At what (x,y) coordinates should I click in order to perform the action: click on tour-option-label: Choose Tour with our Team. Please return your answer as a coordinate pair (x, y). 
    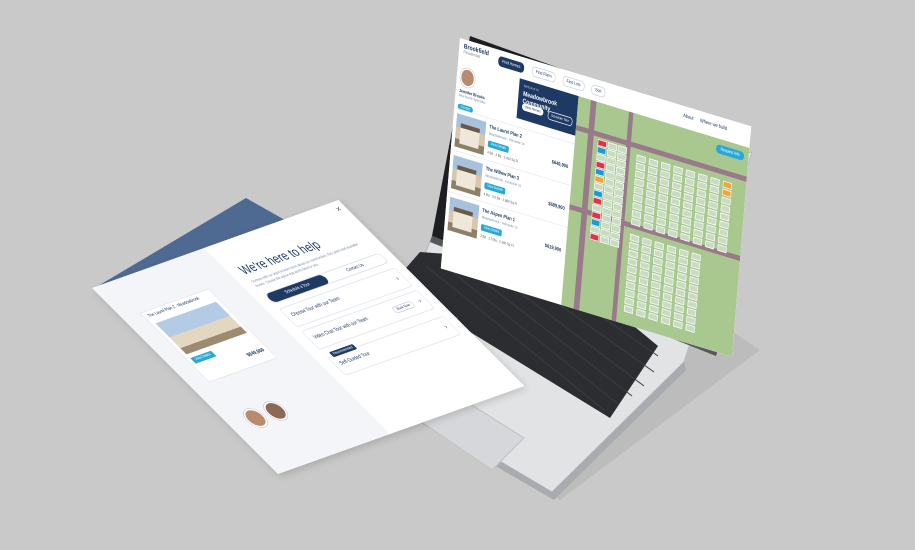
    Looking at the image, I should click on (315, 307).